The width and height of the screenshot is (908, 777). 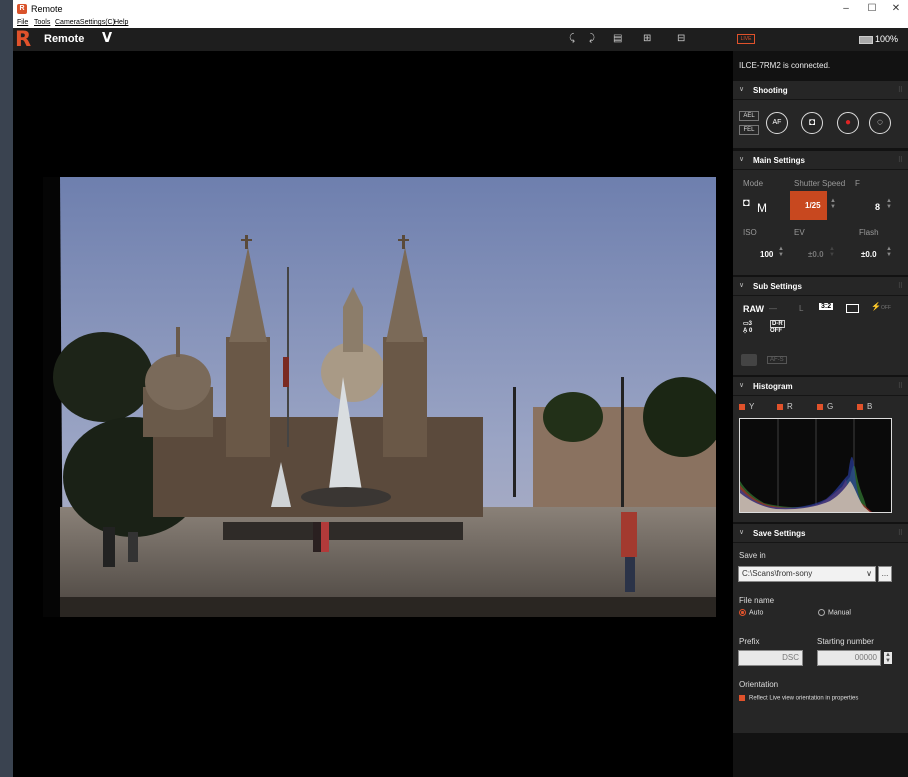 What do you see at coordinates (753, 309) in the screenshot?
I see `file-format-value: RAW` at bounding box center [753, 309].